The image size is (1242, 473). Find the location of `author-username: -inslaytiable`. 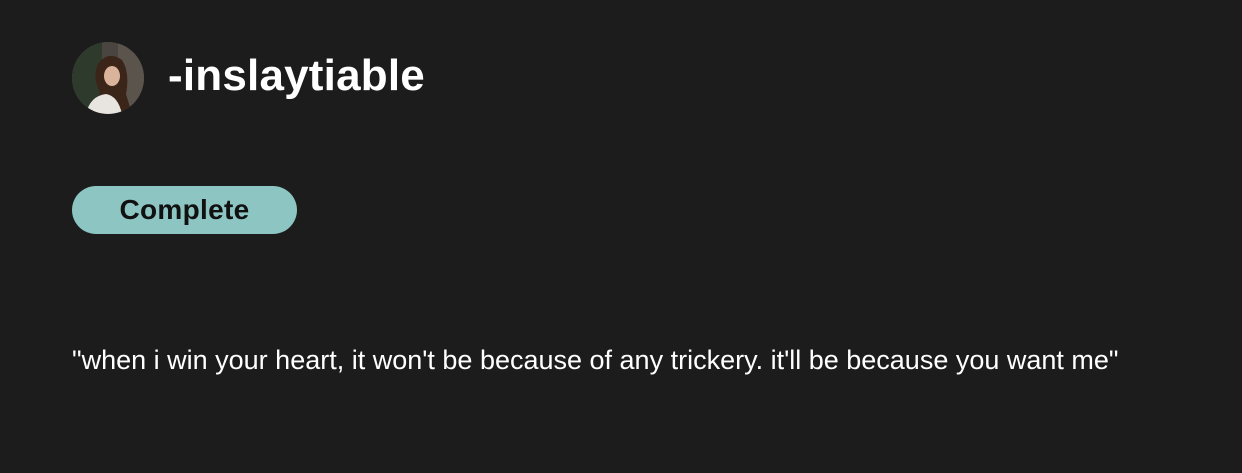

author-username: -inslaytiable is located at coordinates (296, 76).